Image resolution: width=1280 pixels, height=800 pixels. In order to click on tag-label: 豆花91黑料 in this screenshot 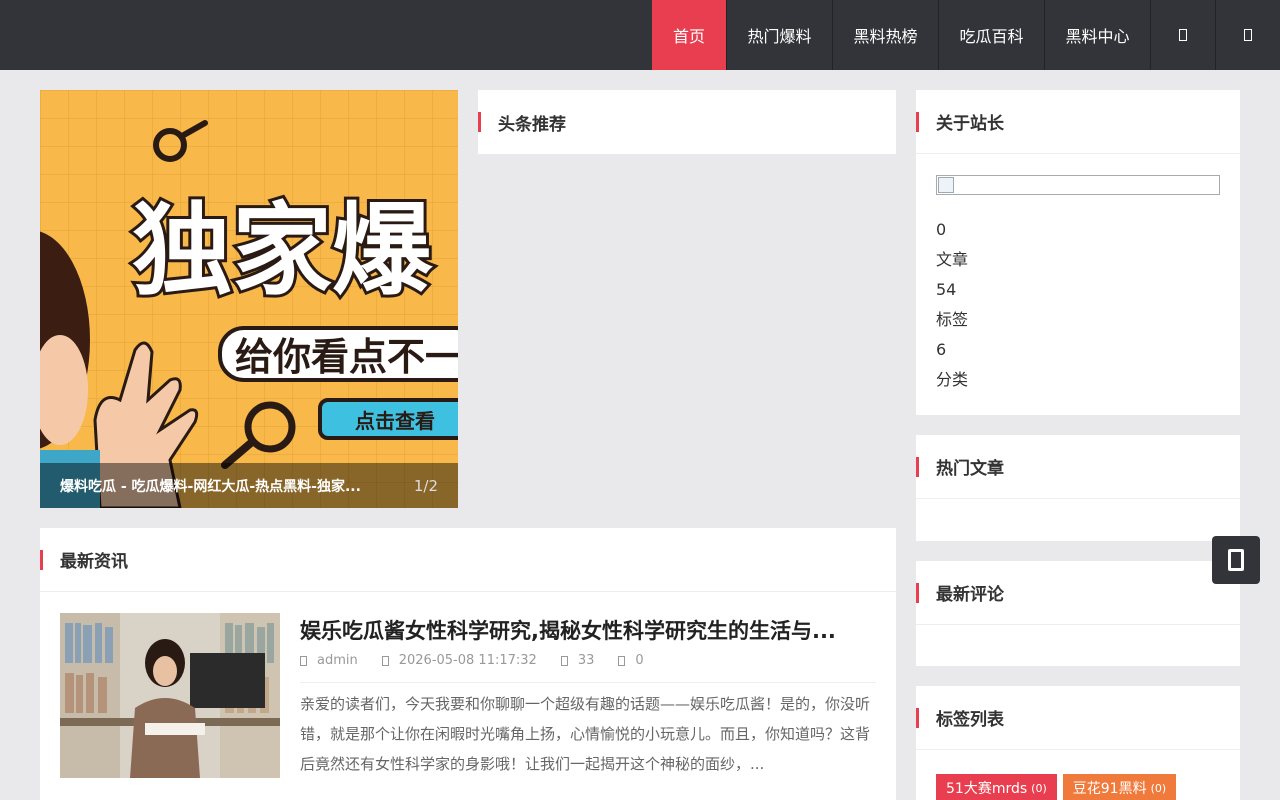, I will do `click(1109, 789)`.